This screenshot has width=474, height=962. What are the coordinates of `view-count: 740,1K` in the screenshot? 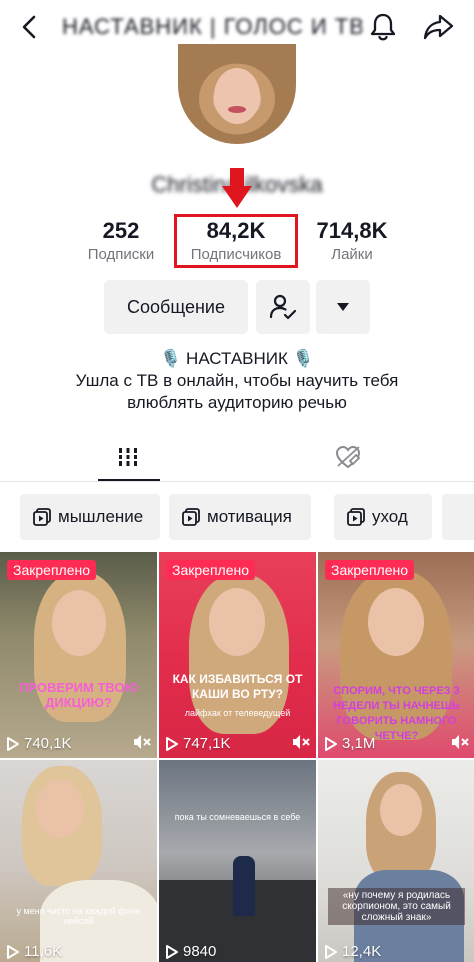 It's located at (39, 743).